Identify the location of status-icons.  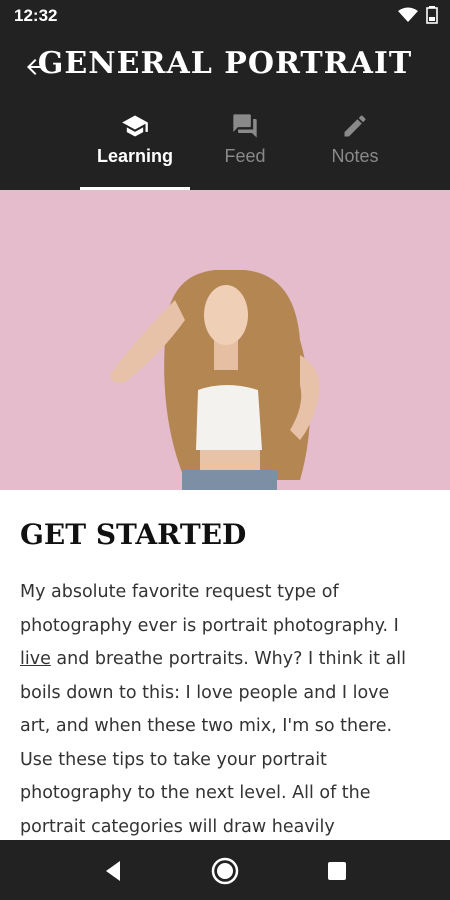
(418, 17).